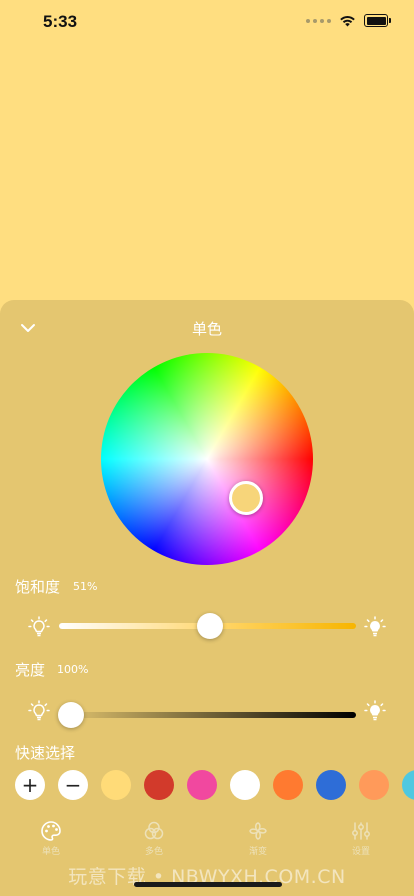 The height and width of the screenshot is (896, 414). Describe the element at coordinates (154, 830) in the screenshot. I see `three-circles-icon` at that location.